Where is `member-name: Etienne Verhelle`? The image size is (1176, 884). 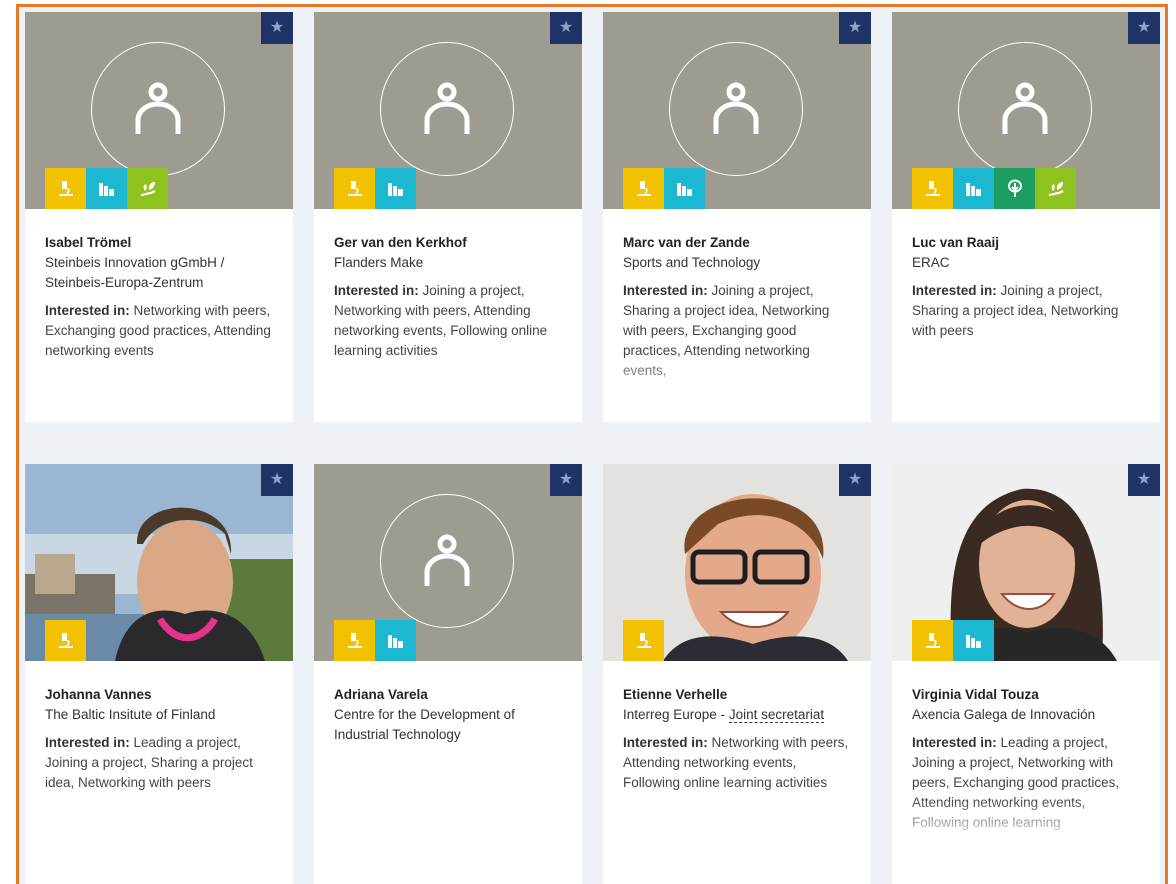 member-name: Etienne Verhelle is located at coordinates (737, 695).